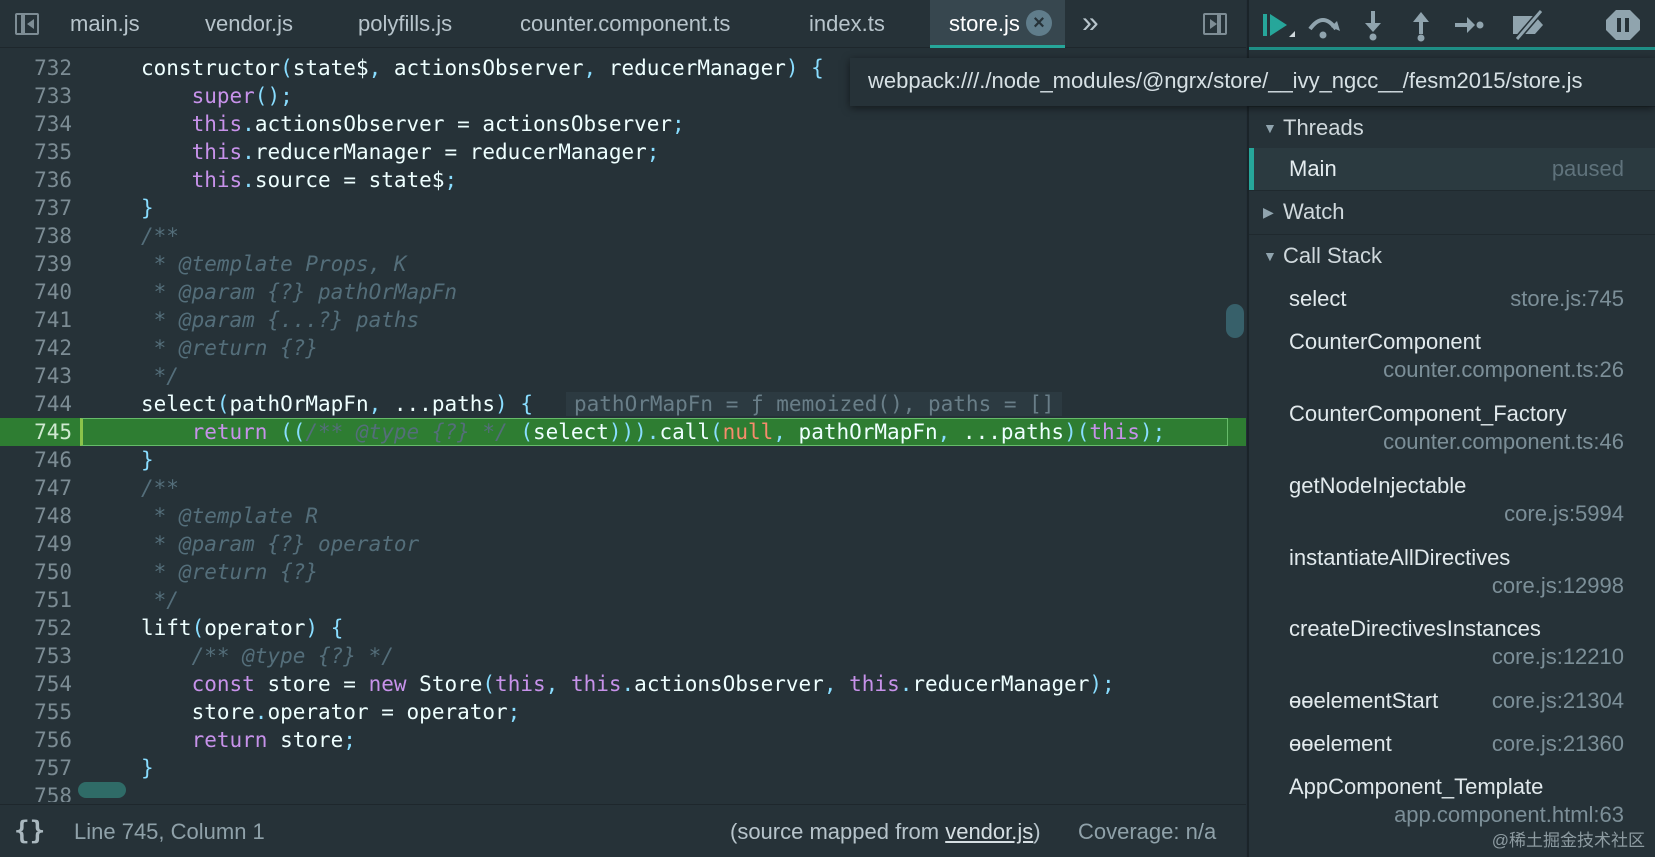 This screenshot has height=857, width=1655. I want to click on line-number: 742, so click(36, 348).